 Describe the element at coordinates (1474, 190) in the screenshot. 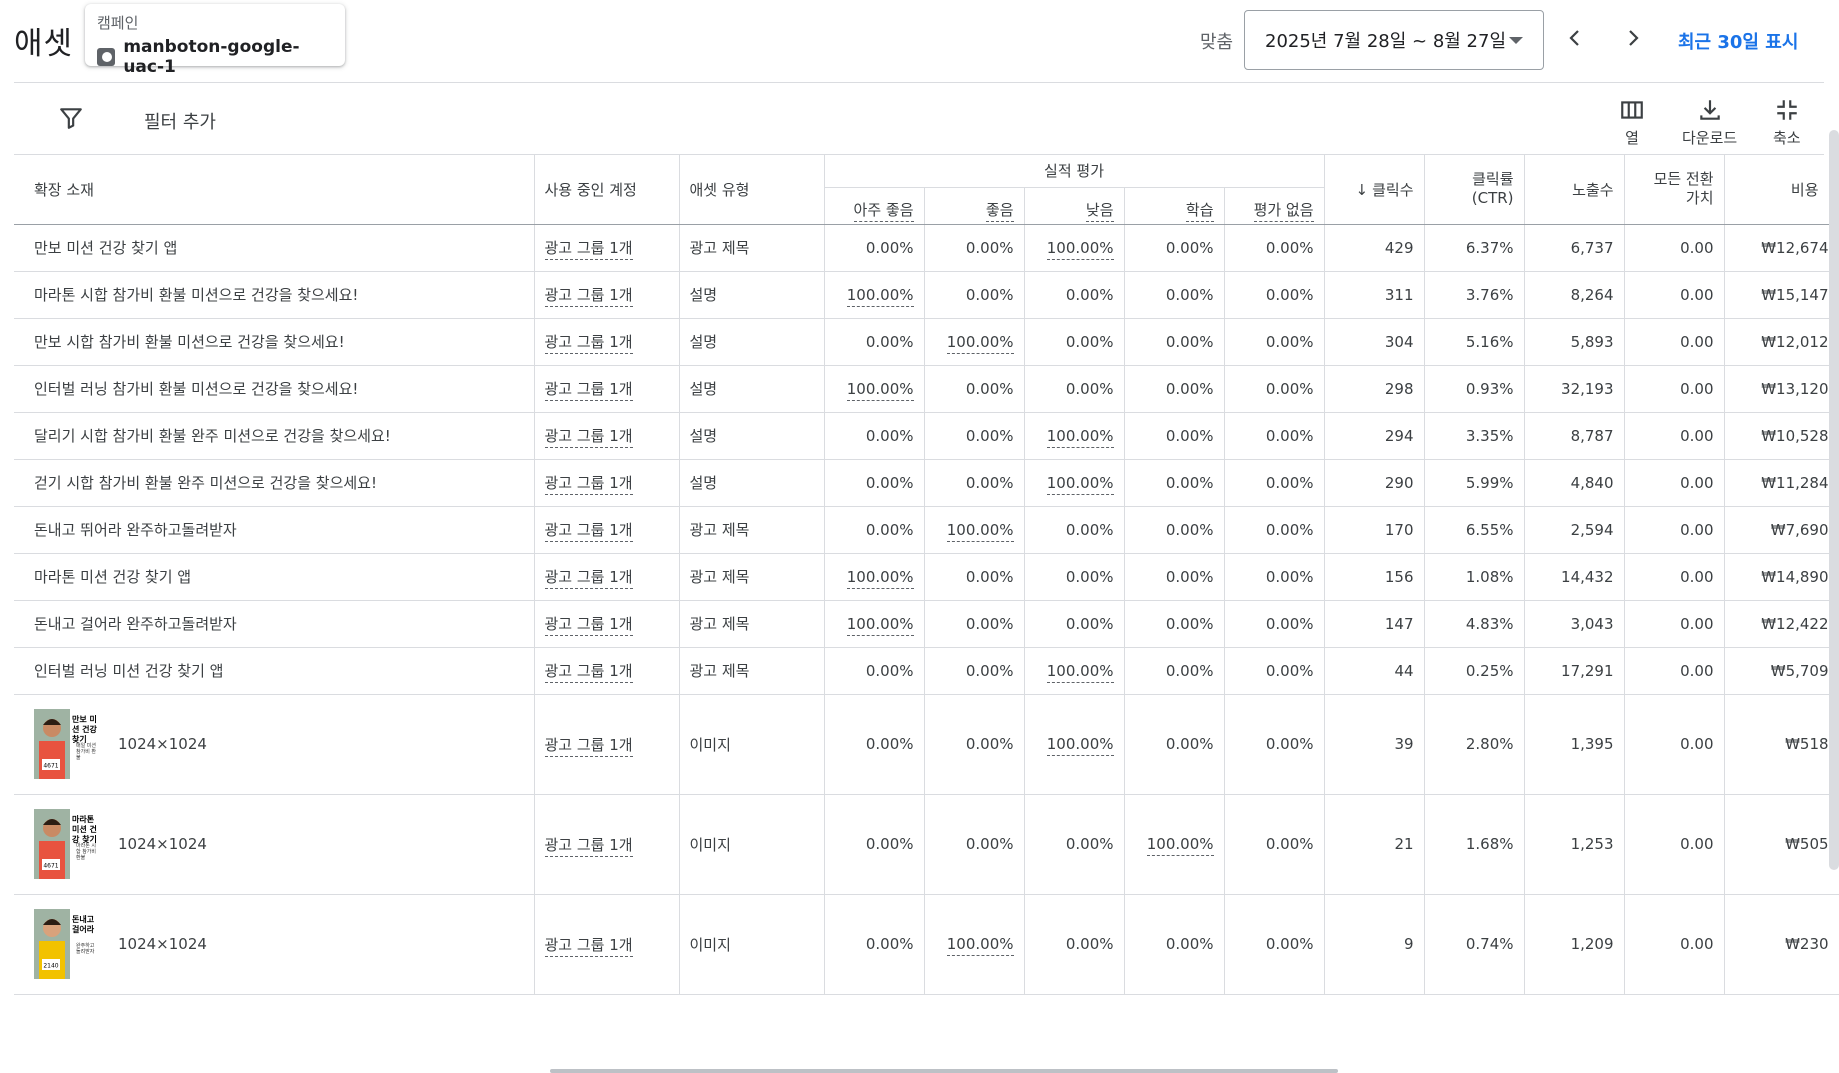

I see `col-ctr: 클릭률 (CTR)` at that location.